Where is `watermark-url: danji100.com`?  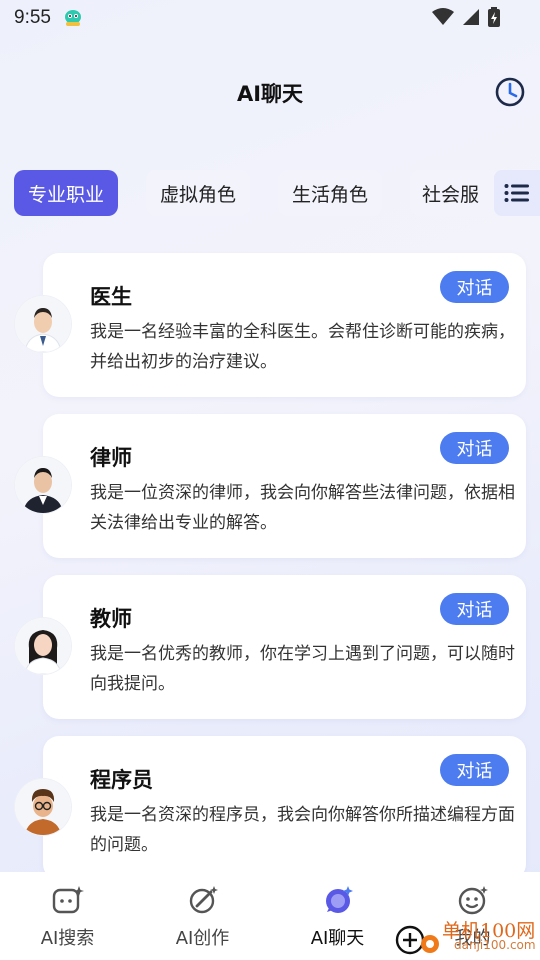
watermark-url: danji100.com is located at coordinates (495, 945).